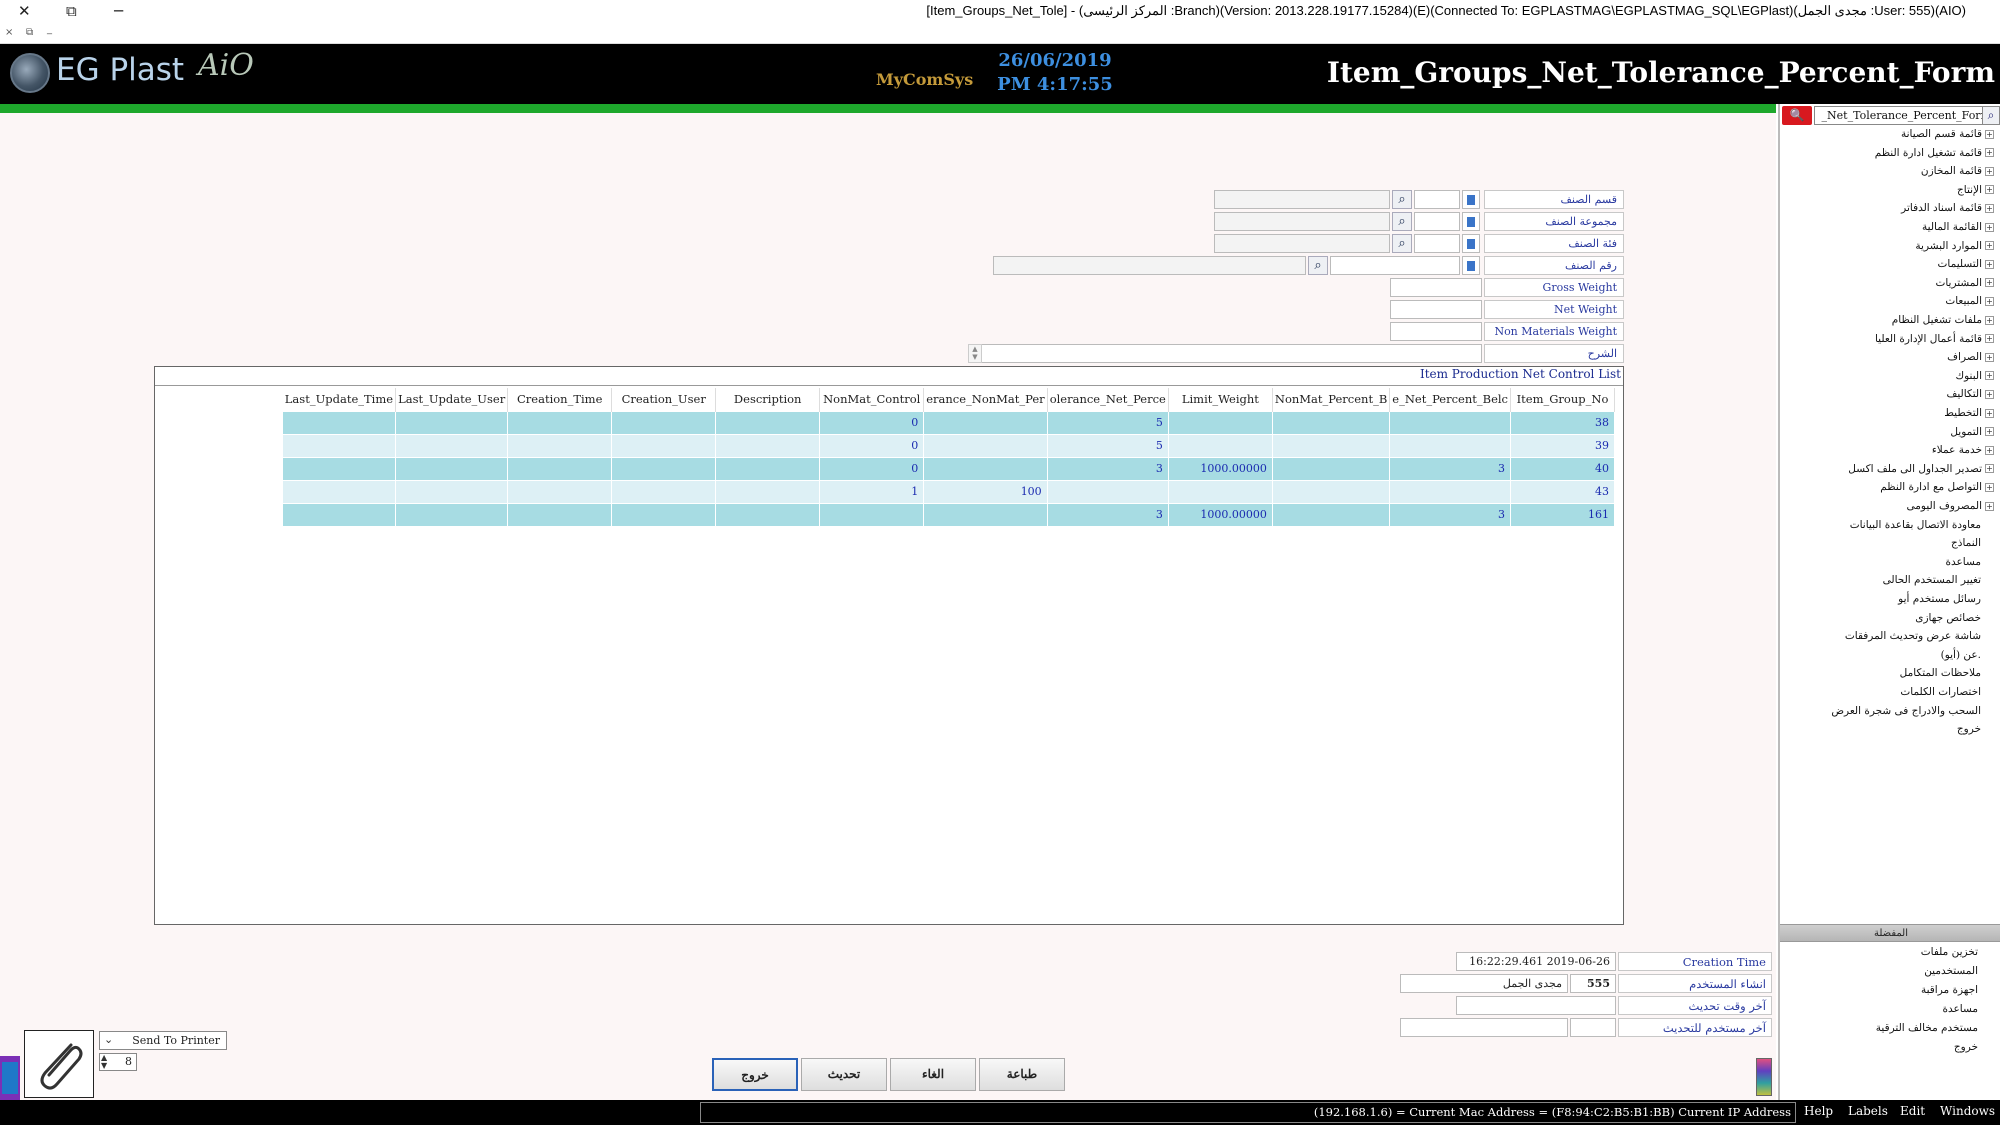 The image size is (2000, 1125). What do you see at coordinates (872, 422) in the screenshot?
I see `table-cell: 0` at bounding box center [872, 422].